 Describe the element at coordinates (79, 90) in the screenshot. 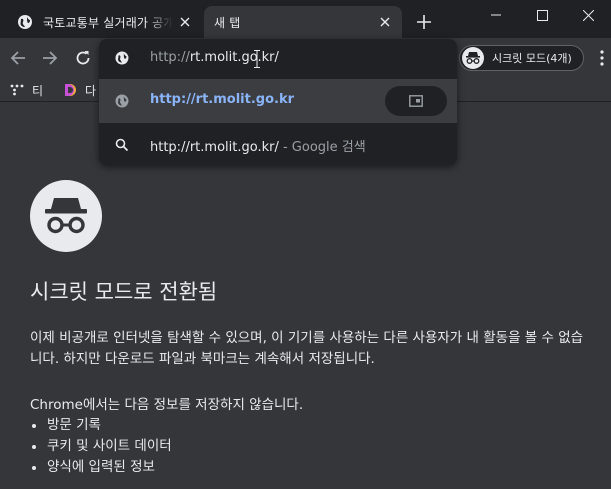

I see `bookmark-item: 다` at that location.